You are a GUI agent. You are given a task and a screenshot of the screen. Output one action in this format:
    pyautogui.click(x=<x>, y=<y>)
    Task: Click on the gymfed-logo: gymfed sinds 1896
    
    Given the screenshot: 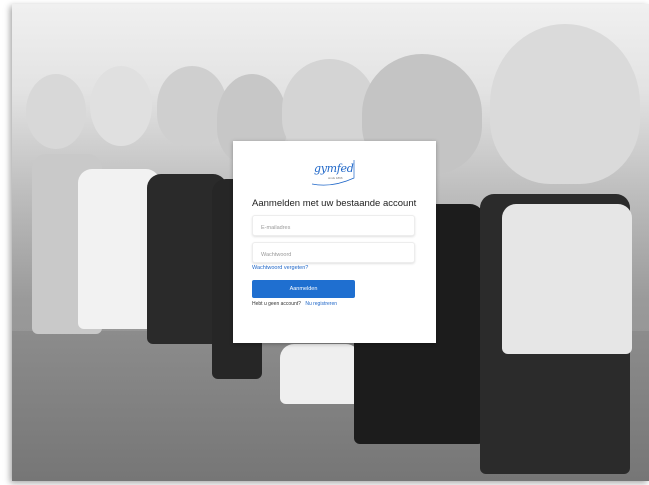 What is the action you would take?
    pyautogui.click(x=333, y=173)
    